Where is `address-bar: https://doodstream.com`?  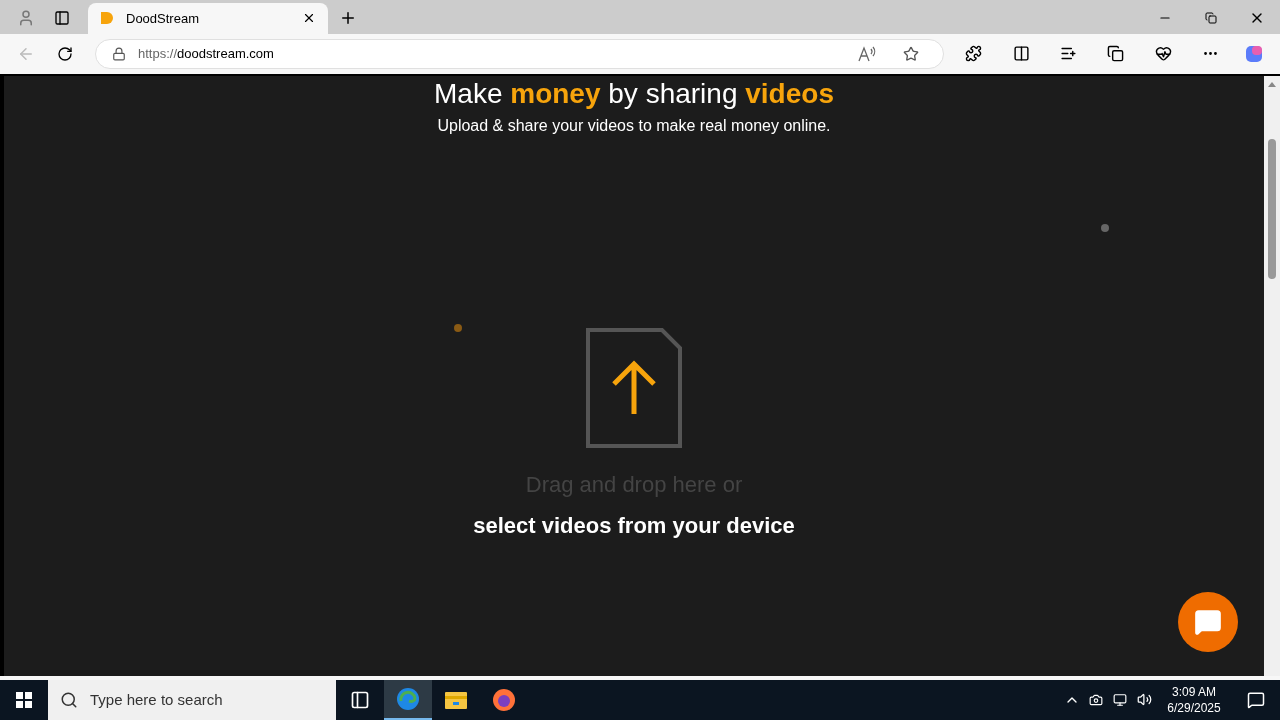
address-bar: https://doodstream.com is located at coordinates (519, 53).